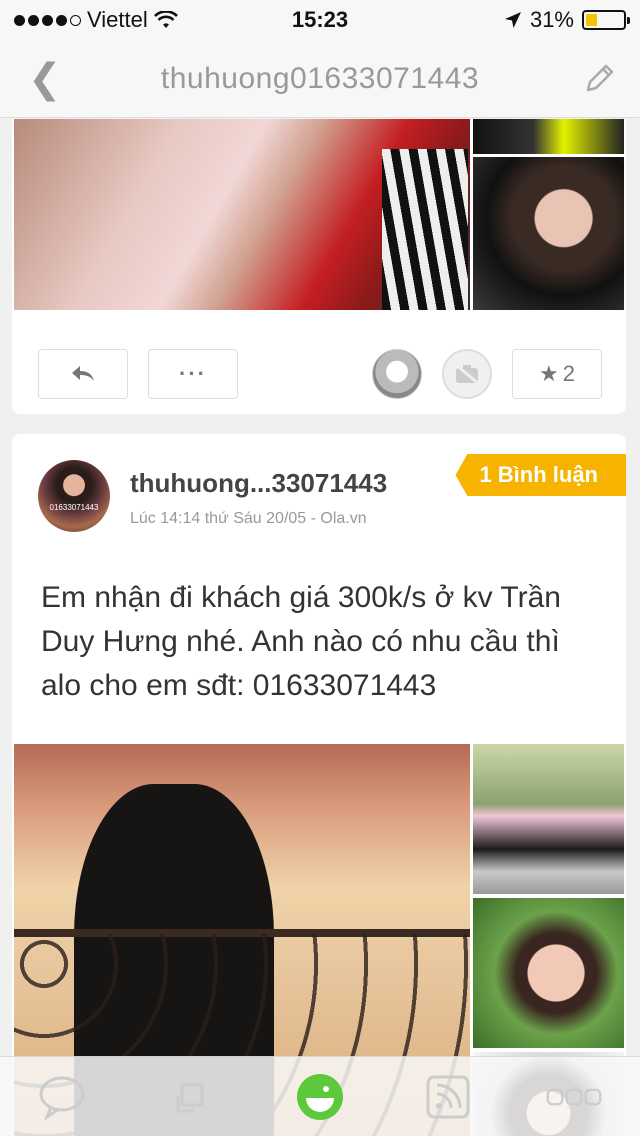 The width and height of the screenshot is (640, 1136). What do you see at coordinates (512, 20) in the screenshot?
I see `location-arrow-icon` at bounding box center [512, 20].